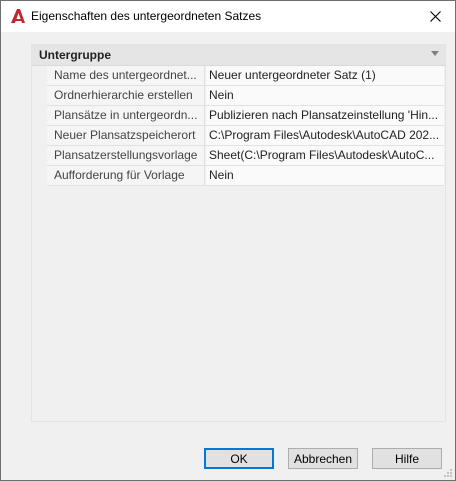 This screenshot has height=481, width=456. What do you see at coordinates (126, 155) in the screenshot?
I see `property-name: Plansatzerstellungsvorlage` at bounding box center [126, 155].